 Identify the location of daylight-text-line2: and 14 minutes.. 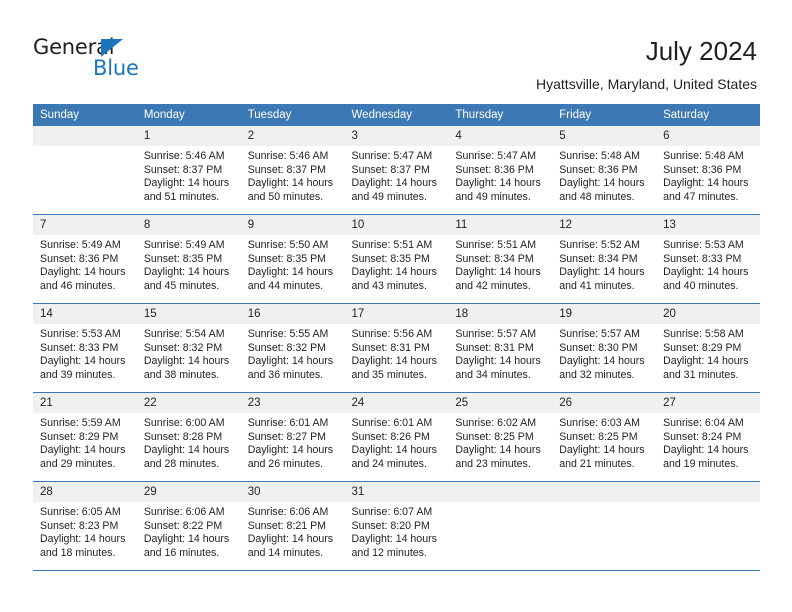
(285, 552).